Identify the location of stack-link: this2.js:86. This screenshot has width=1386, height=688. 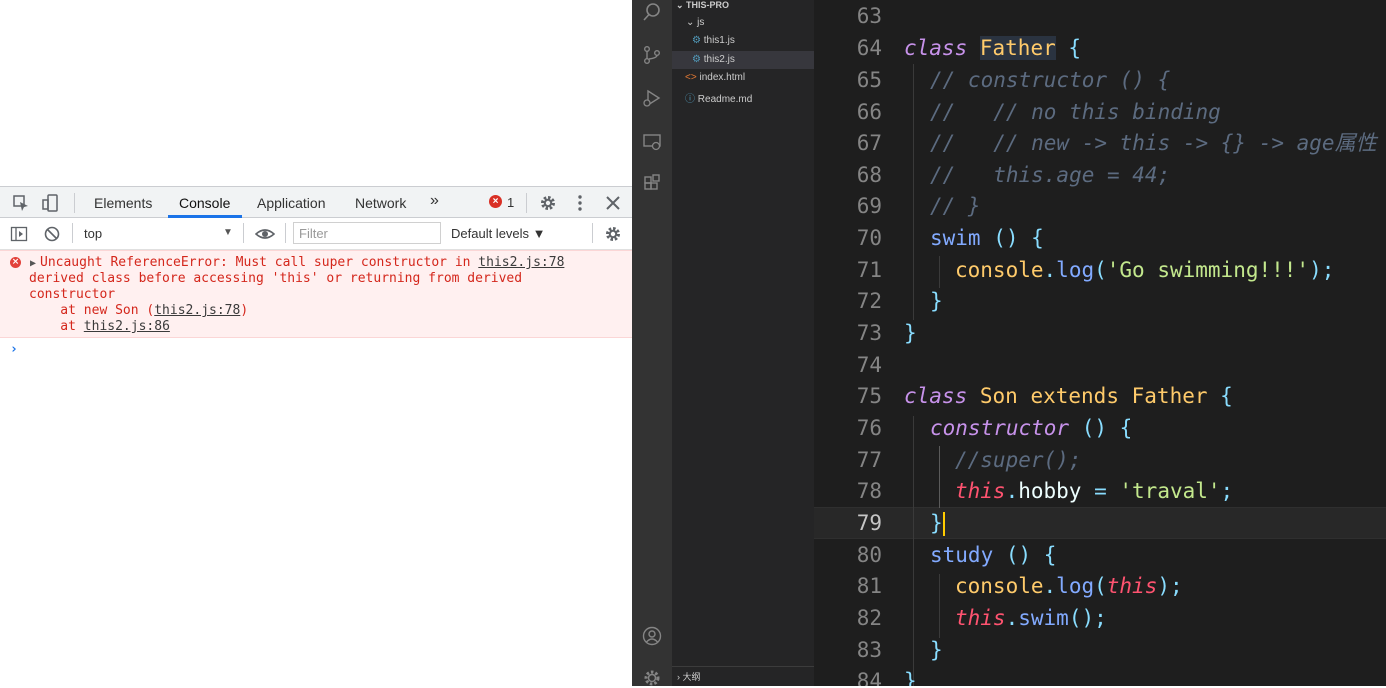
(127, 326).